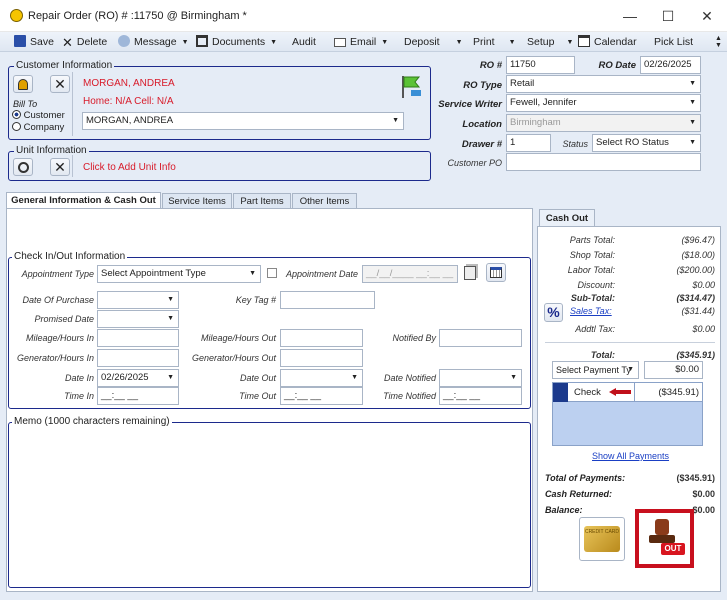 This screenshot has height=600, width=727. Describe the element at coordinates (482, 85) in the screenshot. I see `ro-type-label: RO Type` at that location.